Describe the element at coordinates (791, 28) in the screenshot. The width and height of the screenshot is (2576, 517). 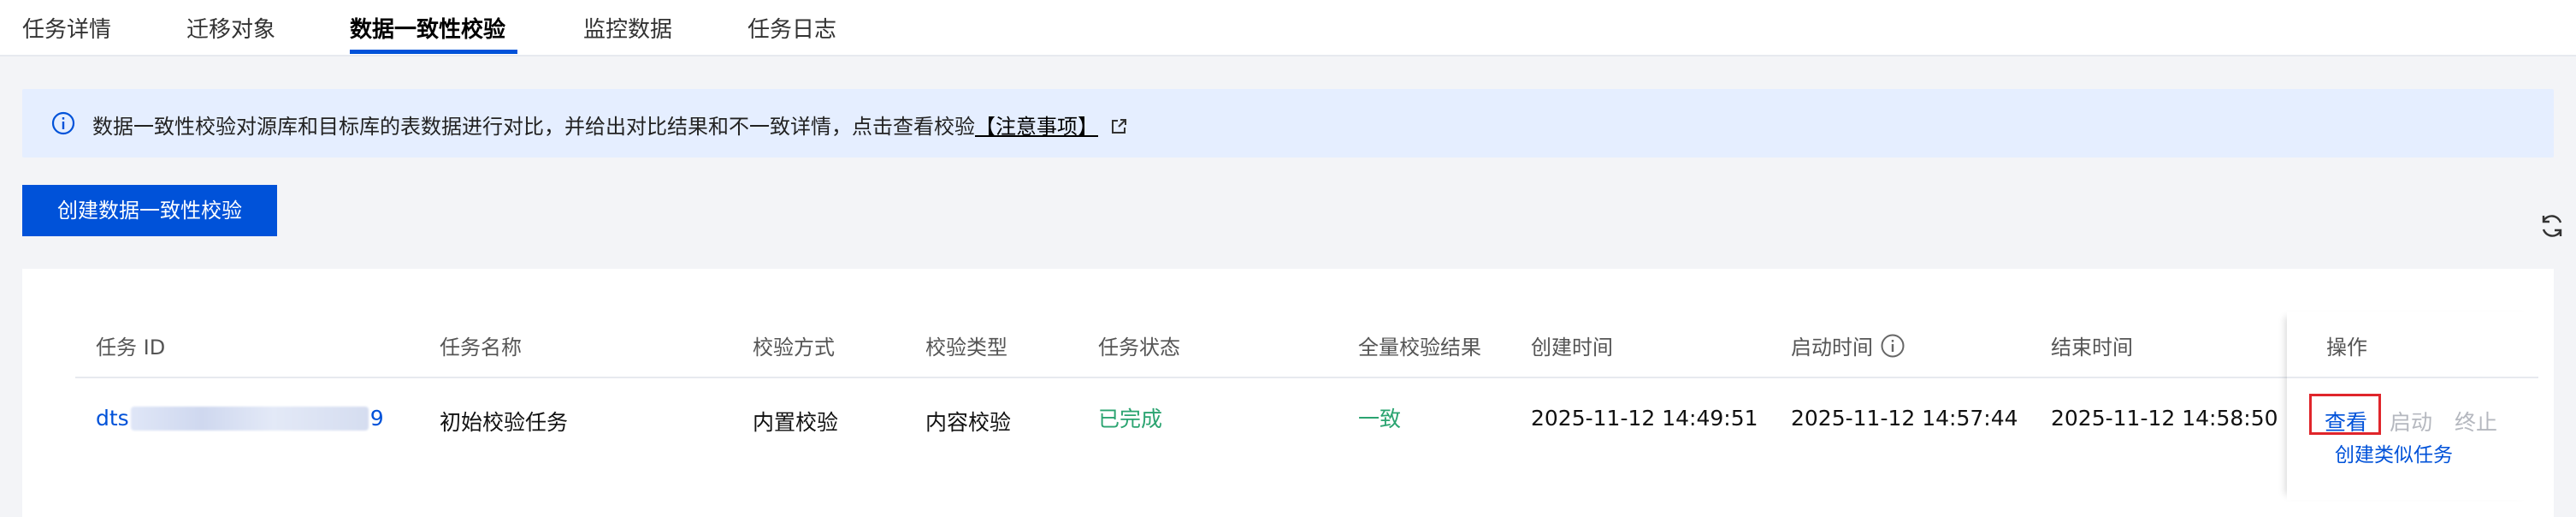
I see `tab-task-logs: 任务日志` at that location.